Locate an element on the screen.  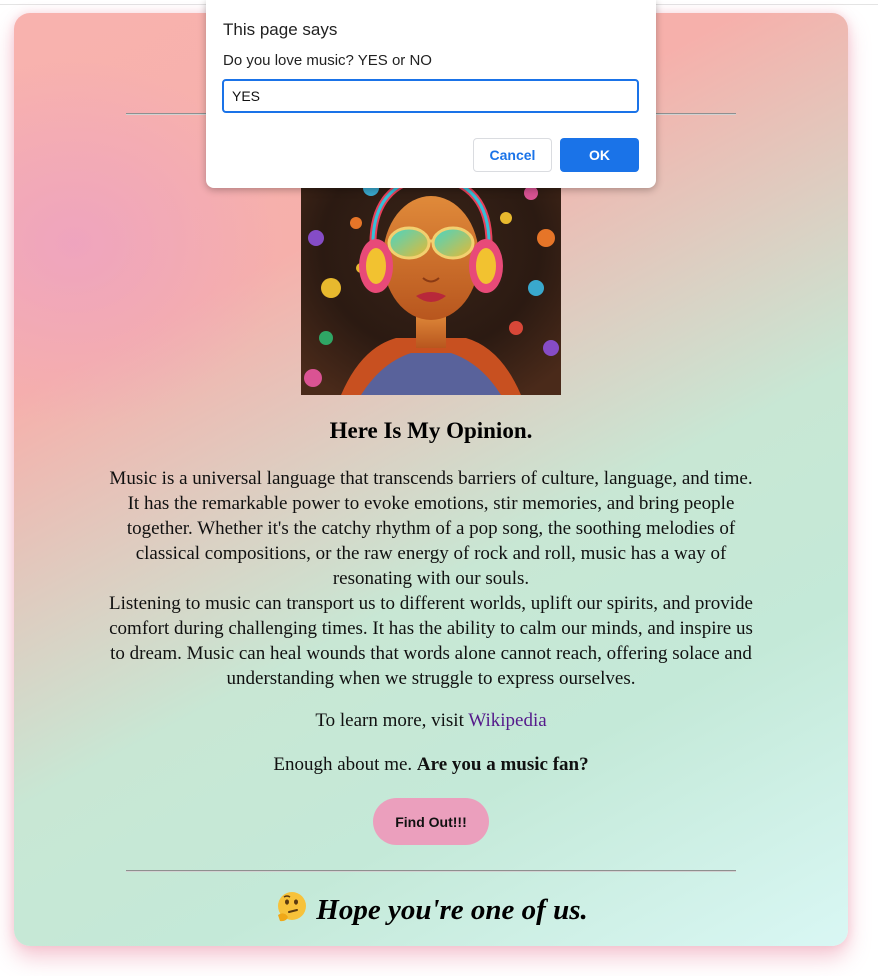
closing-text: Hope you're one of us. is located at coordinates (452, 910).